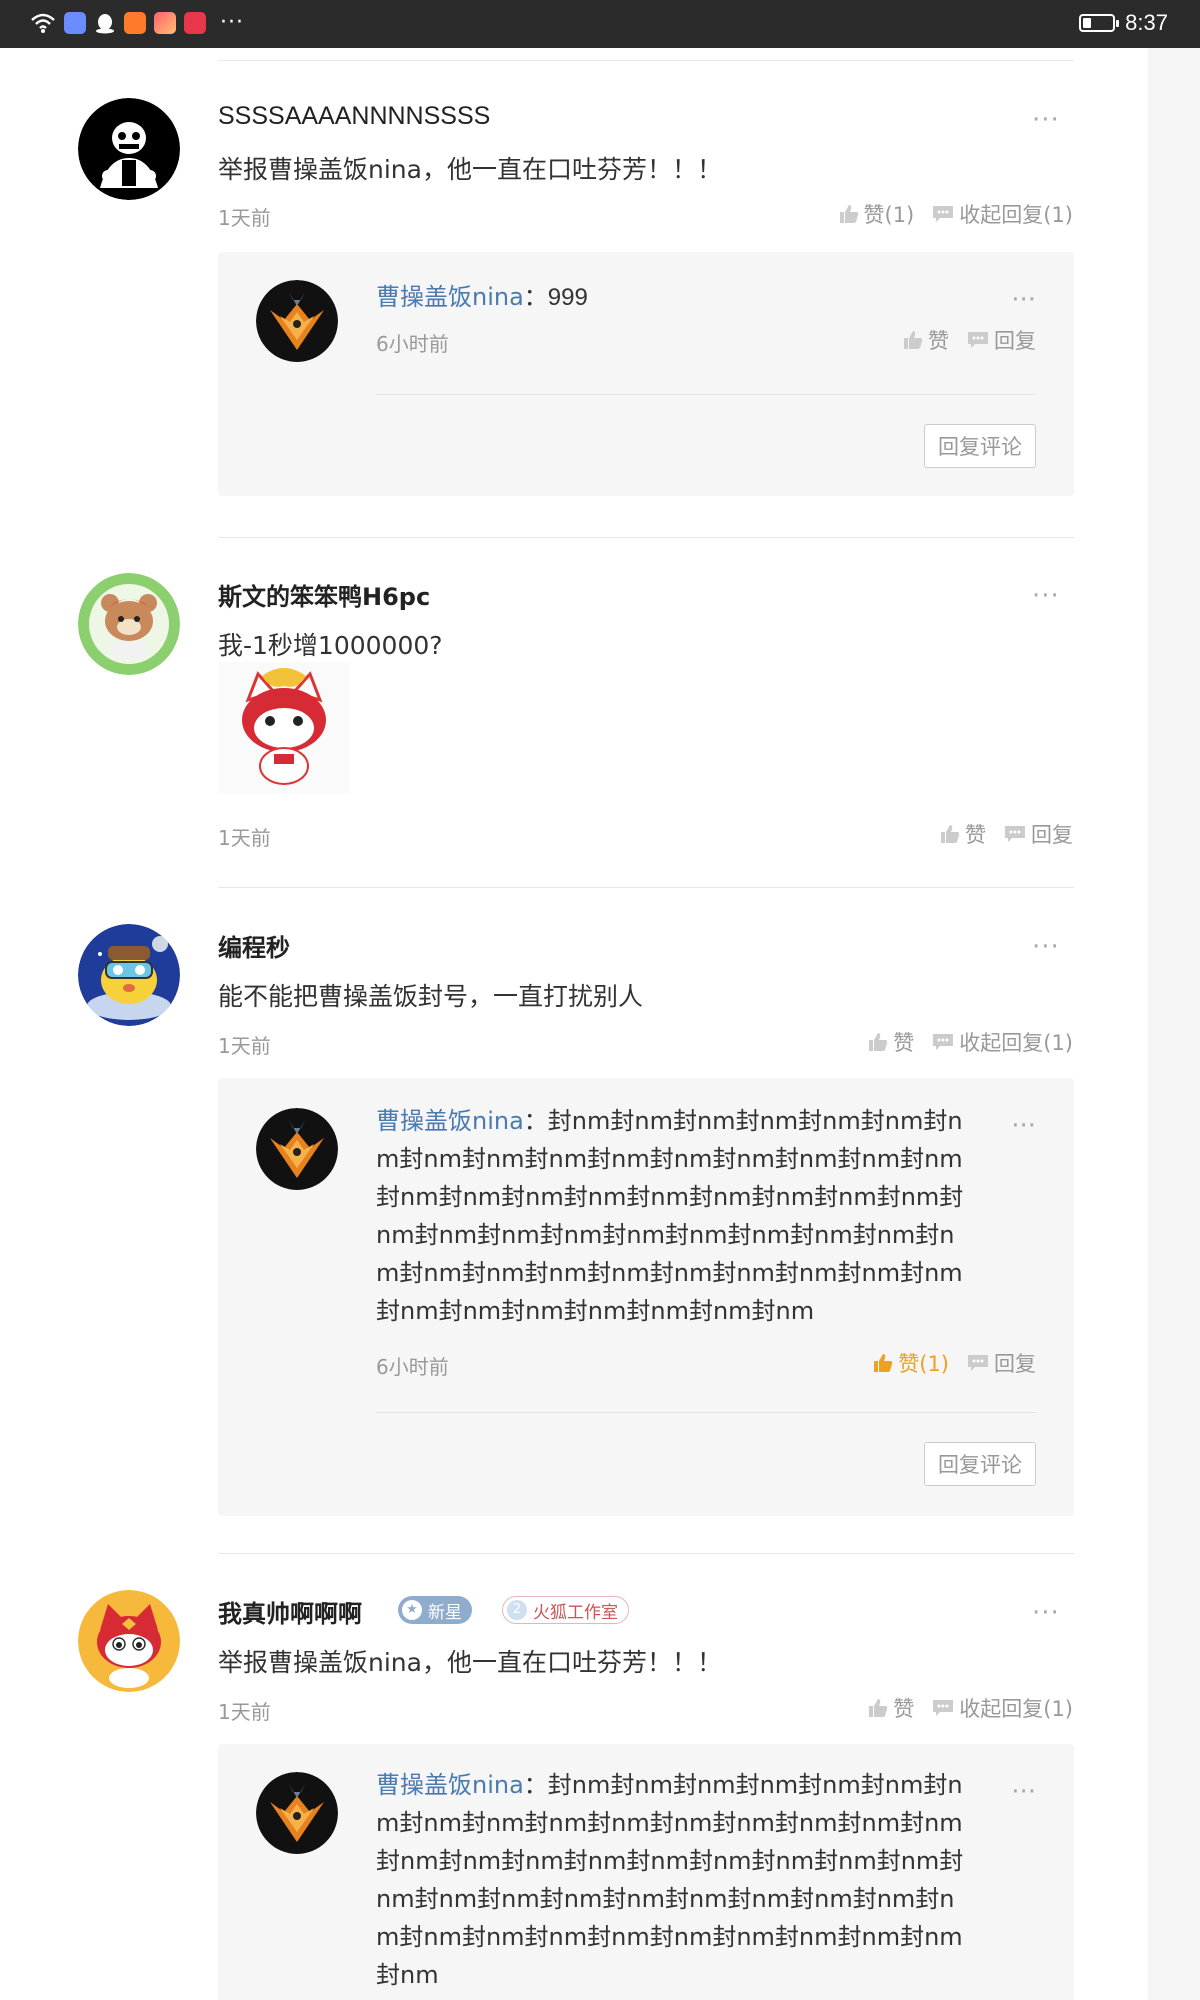  Describe the element at coordinates (646, 374) in the screenshot. I see `reply-box: 曹操盖饭nina：999 ··· 6小时前 赞 回复 回复评论` at that location.